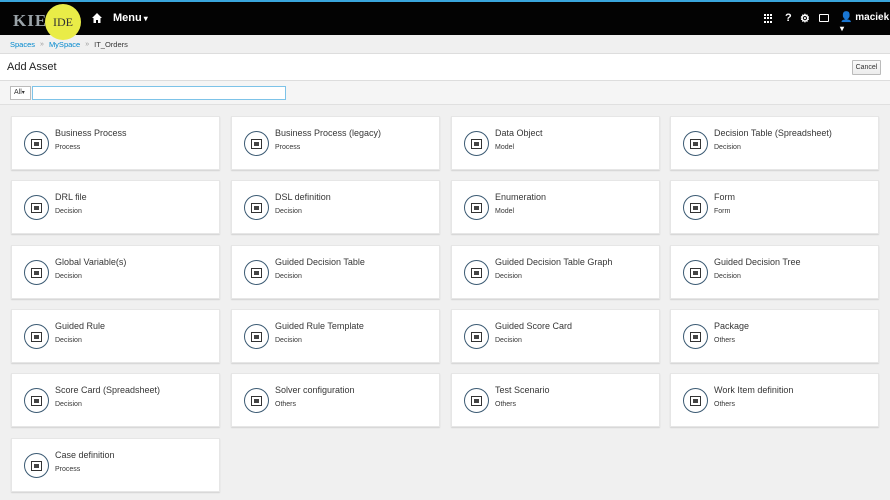  I want to click on breadcrumb-spaces: Spaces, so click(22, 44).